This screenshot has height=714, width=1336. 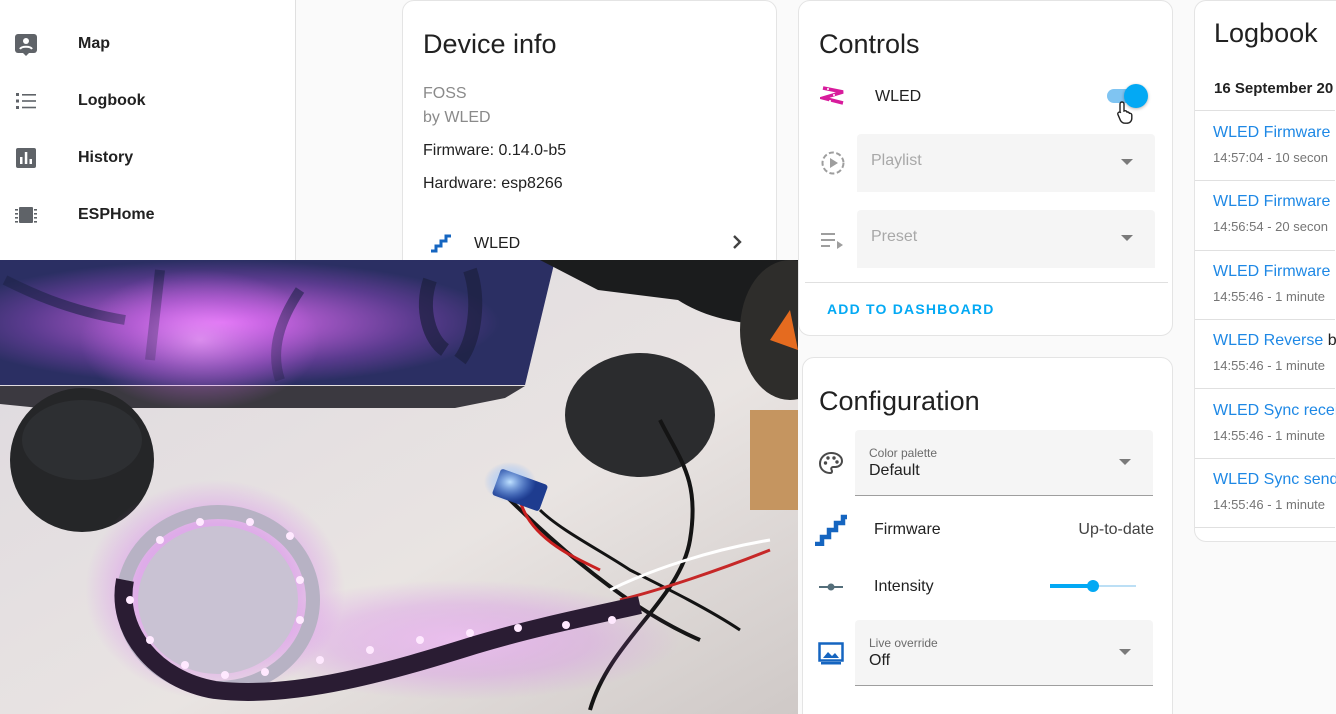 I want to click on device-info-title: Device info, so click(x=490, y=44).